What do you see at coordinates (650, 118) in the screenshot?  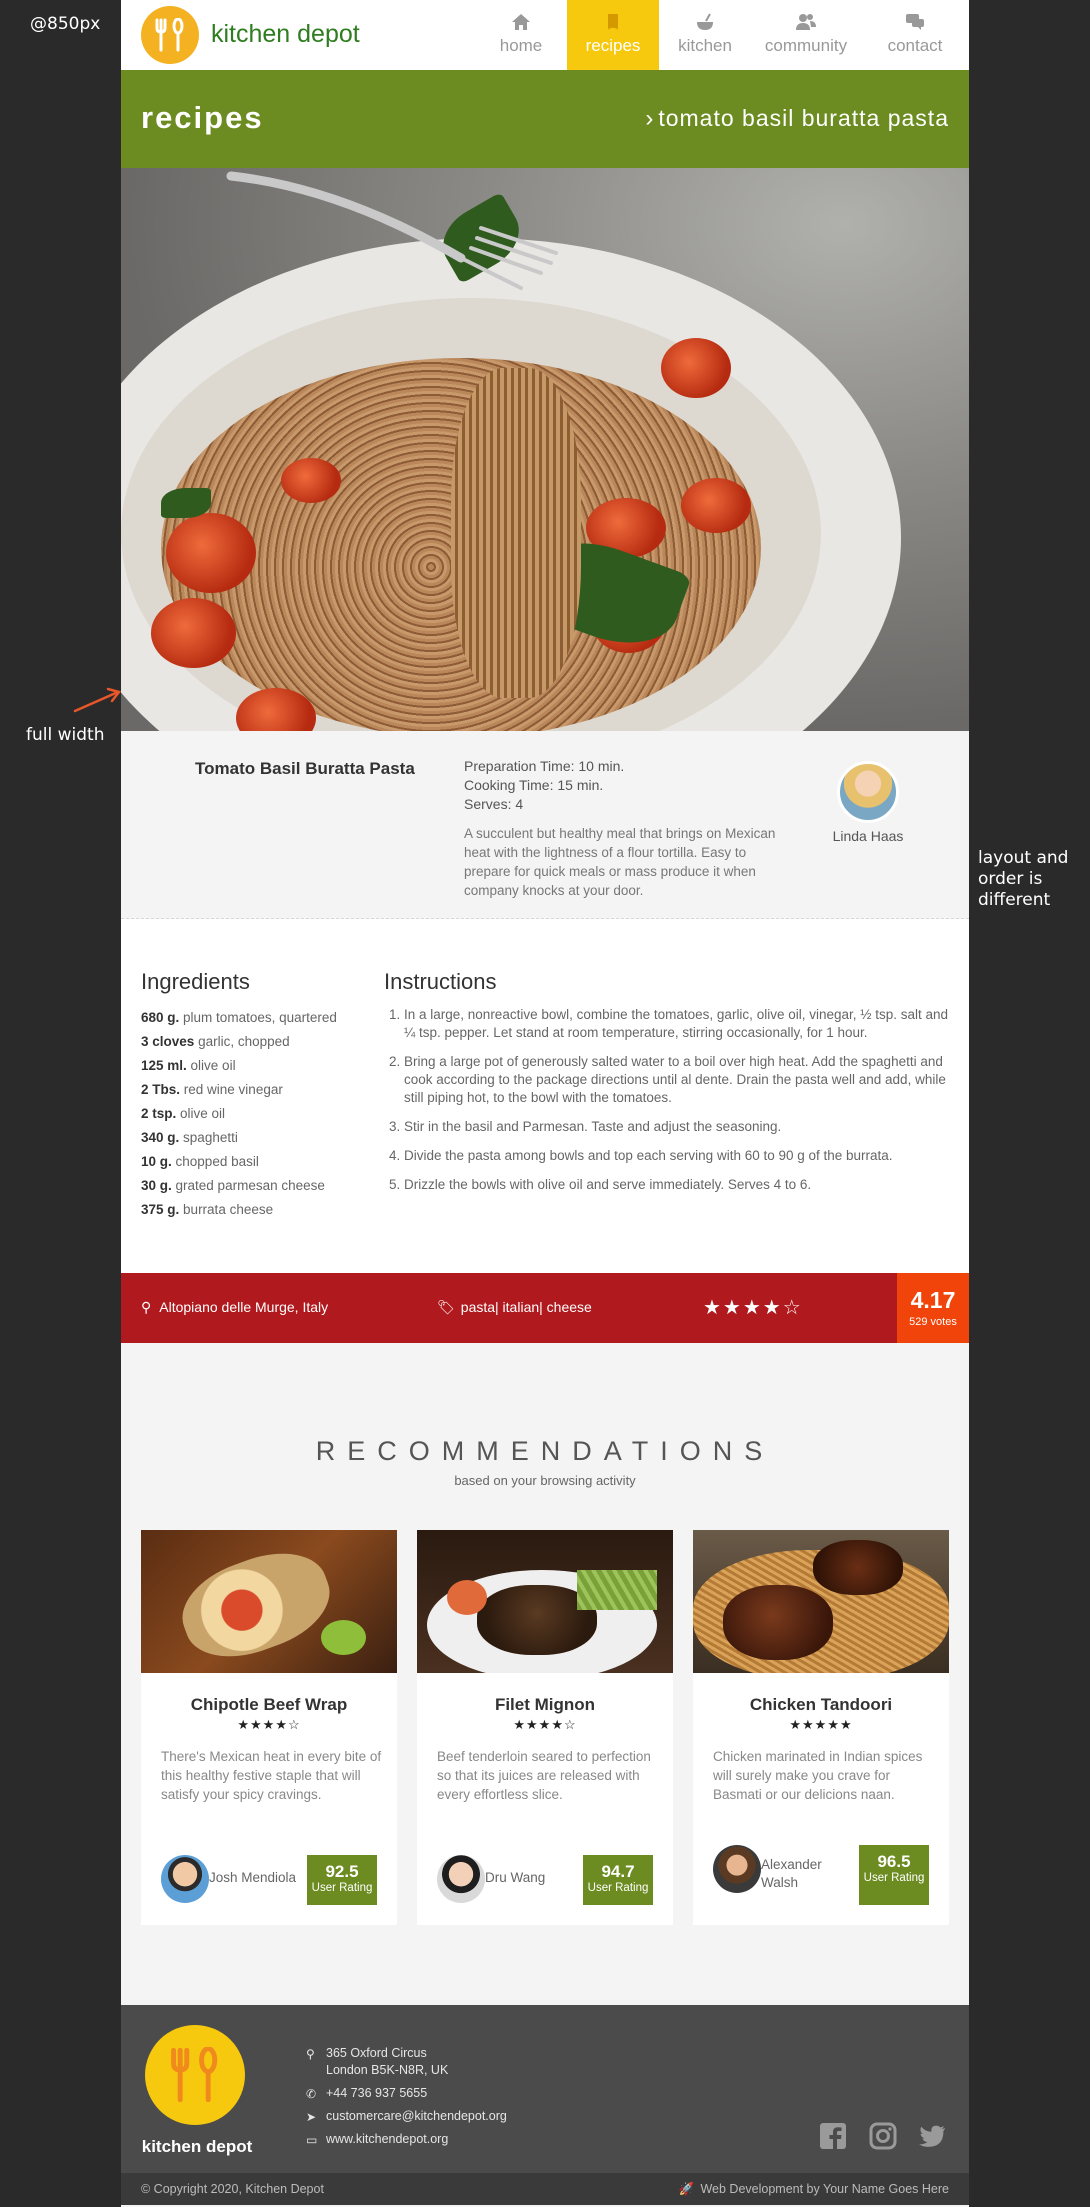 I see `chevron-right-icon: ›` at bounding box center [650, 118].